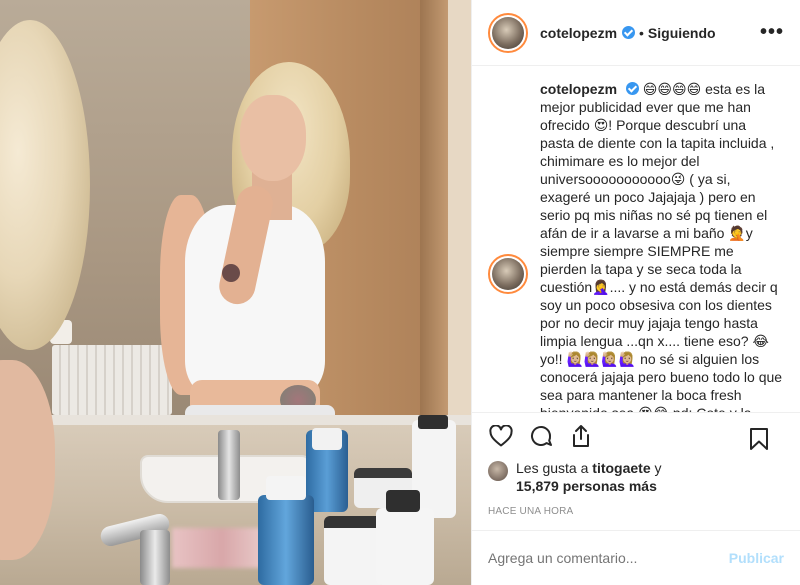 The image size is (800, 585). I want to click on photo-woman-face, so click(273, 138).